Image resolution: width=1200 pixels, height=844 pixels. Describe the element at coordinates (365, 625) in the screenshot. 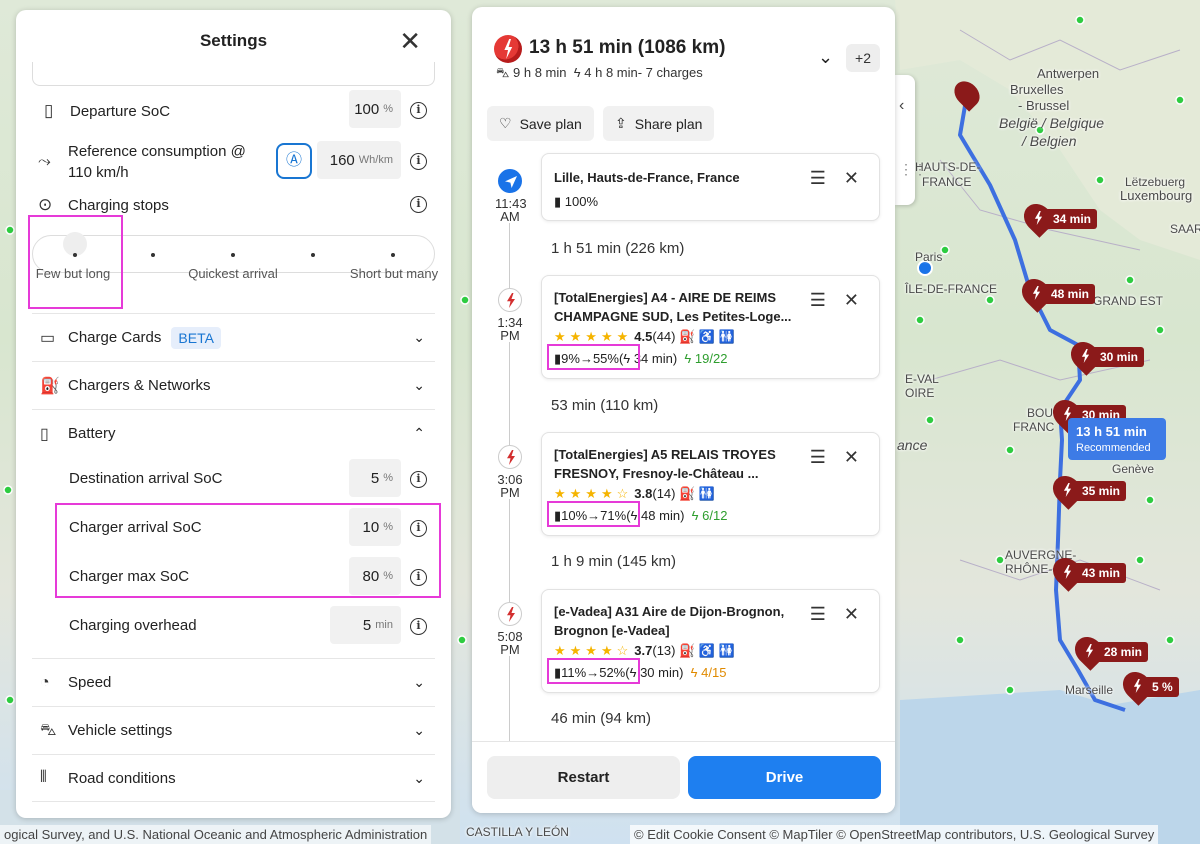

I see `charging-overhead-input: 5 min` at that location.